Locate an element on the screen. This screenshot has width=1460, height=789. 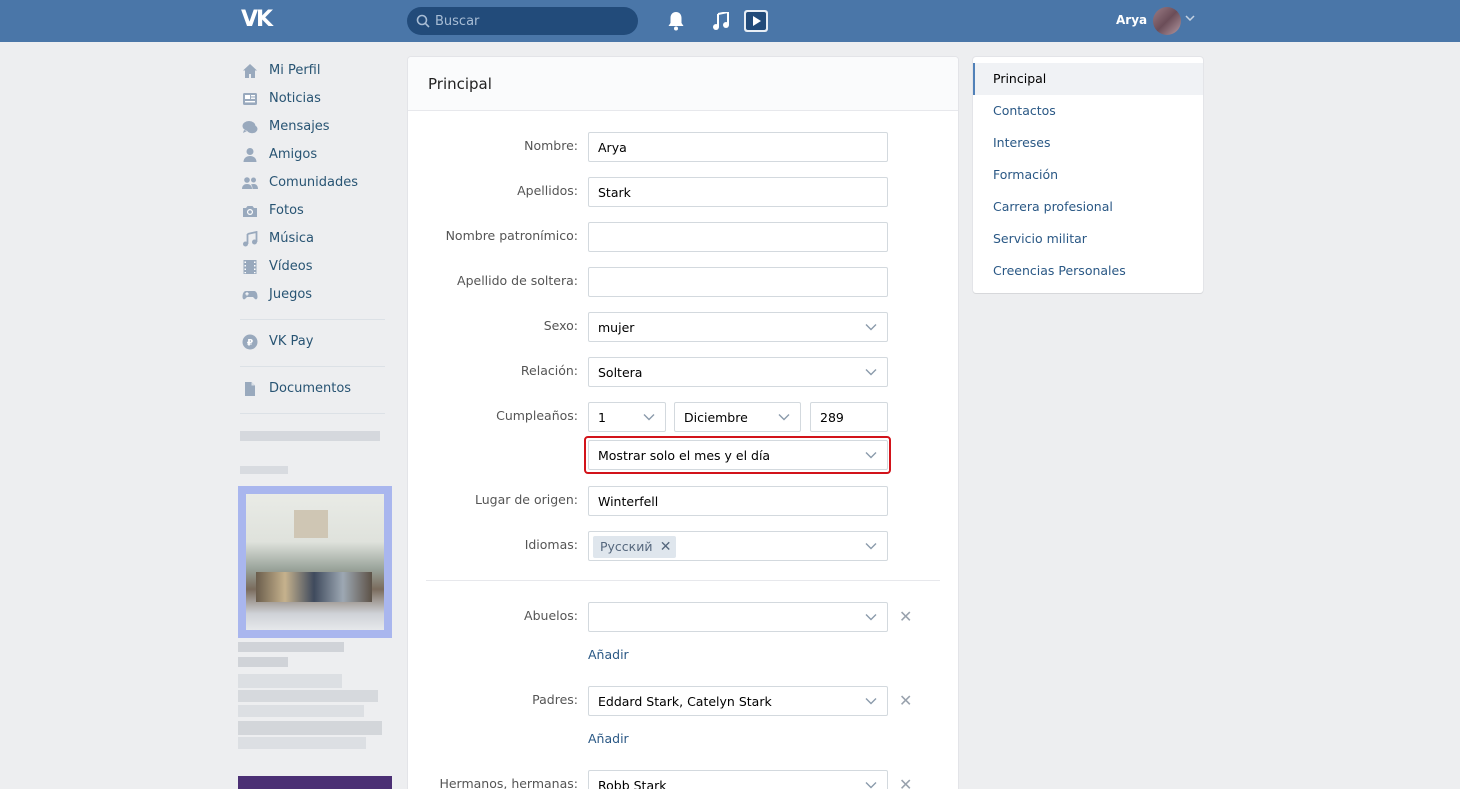
highlight-box is located at coordinates (737, 455).